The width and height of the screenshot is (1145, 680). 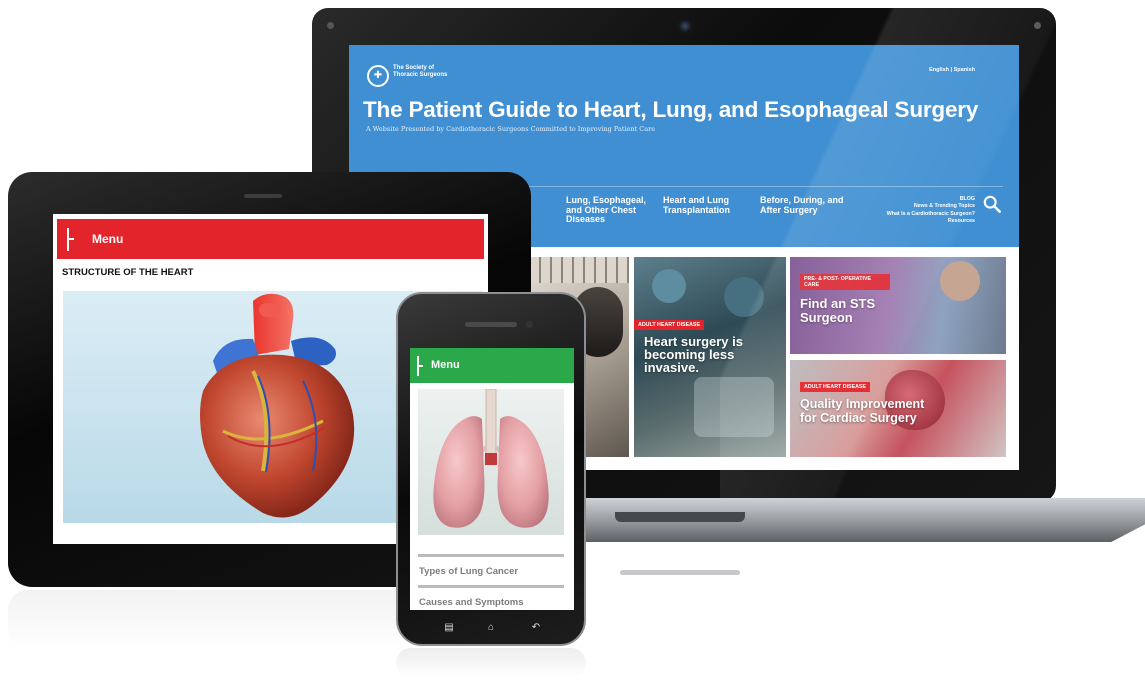 What do you see at coordinates (734, 407) in the screenshot?
I see `drape-shape` at bounding box center [734, 407].